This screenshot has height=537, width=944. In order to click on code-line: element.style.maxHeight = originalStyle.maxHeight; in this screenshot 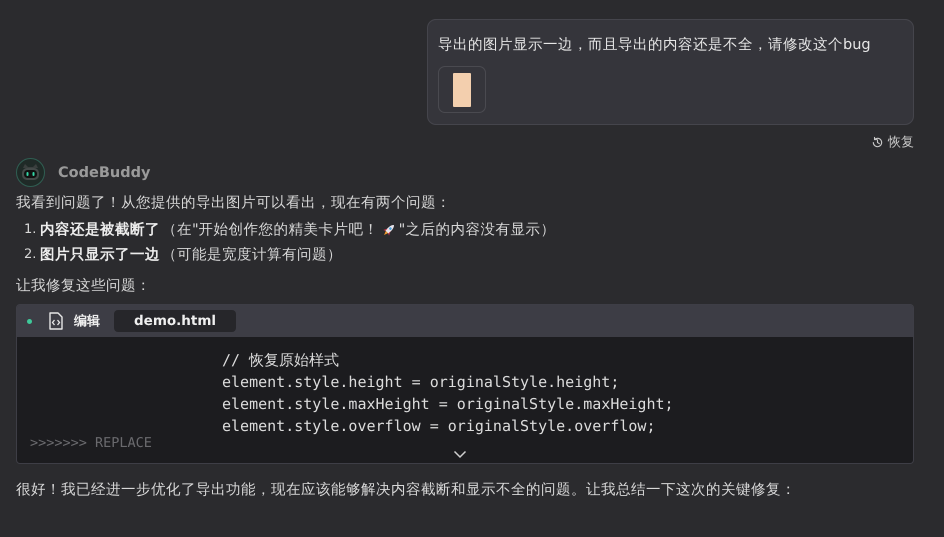, I will do `click(448, 404)`.